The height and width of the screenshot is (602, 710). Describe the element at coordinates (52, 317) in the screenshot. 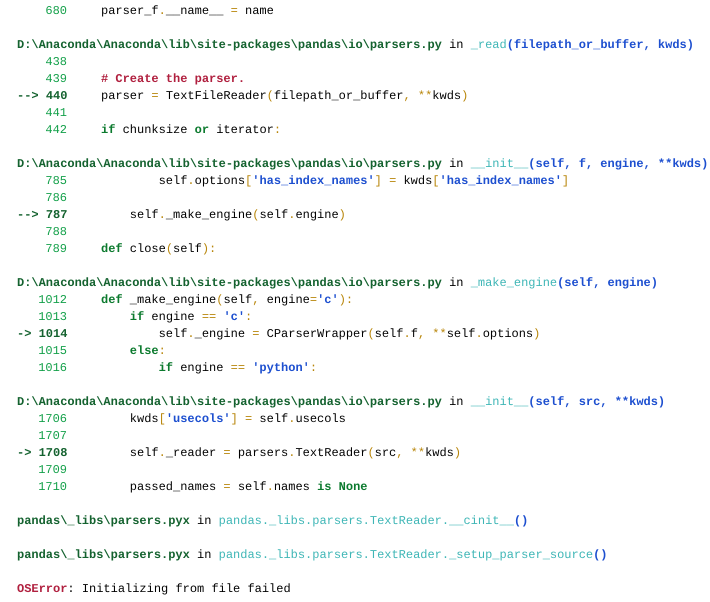

I see `line-number: 1013` at that location.